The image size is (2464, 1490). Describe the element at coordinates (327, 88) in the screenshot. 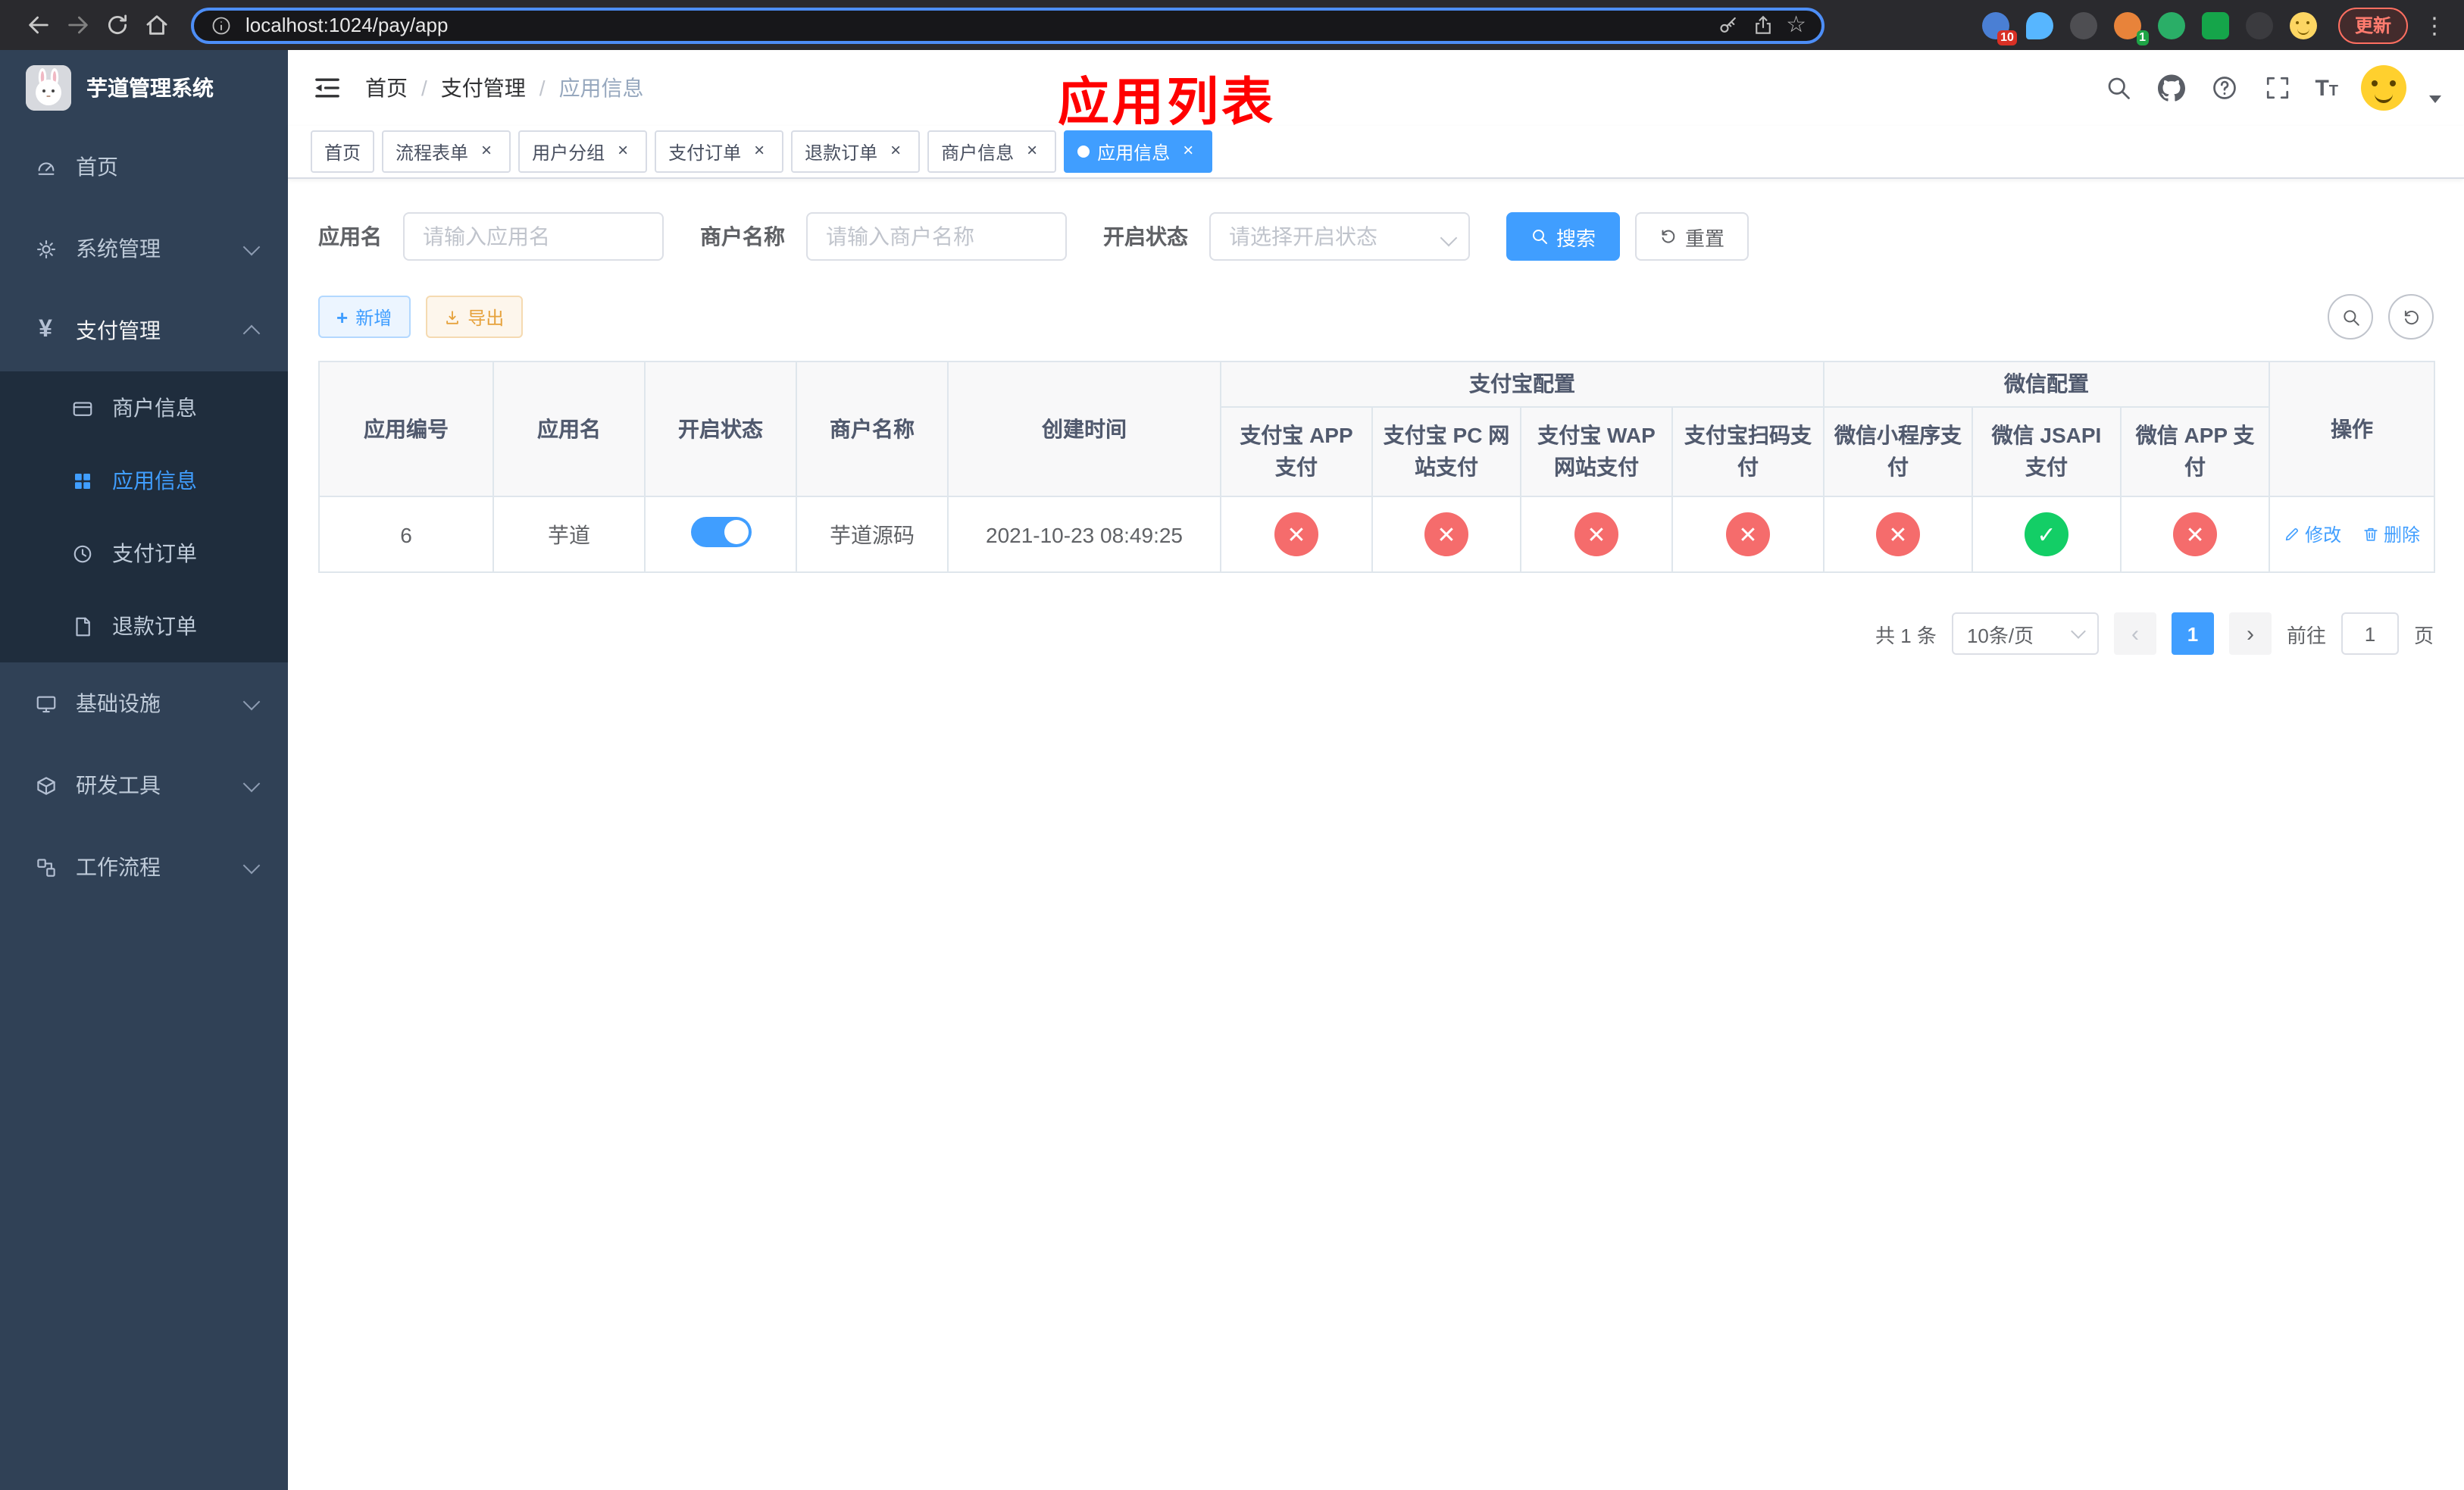

I see `sidebar-collapse-icon` at that location.